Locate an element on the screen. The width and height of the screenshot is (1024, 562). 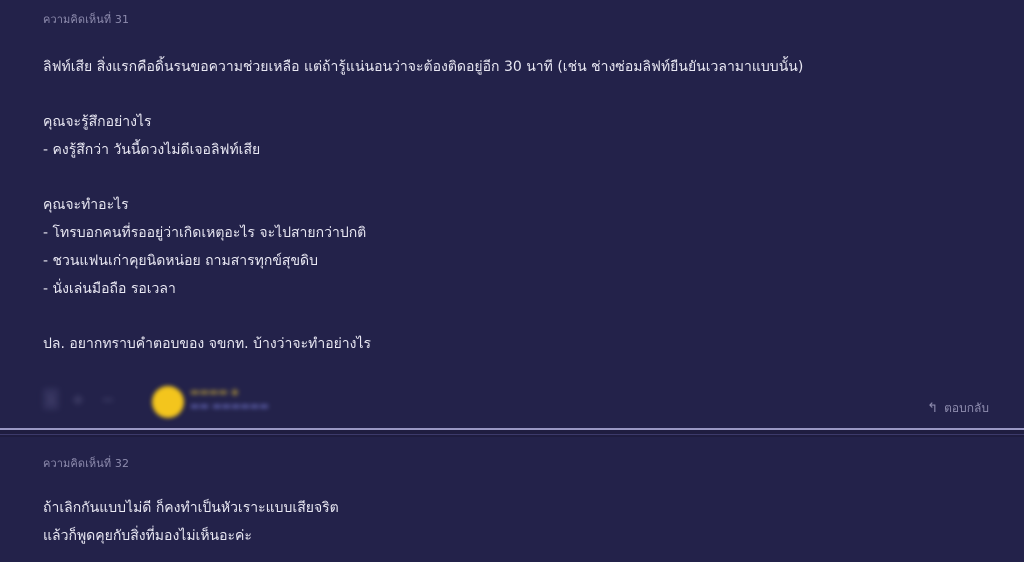
comment-text-line: - นั่งเล่นมือถือ รอเวลา is located at coordinates (109, 289).